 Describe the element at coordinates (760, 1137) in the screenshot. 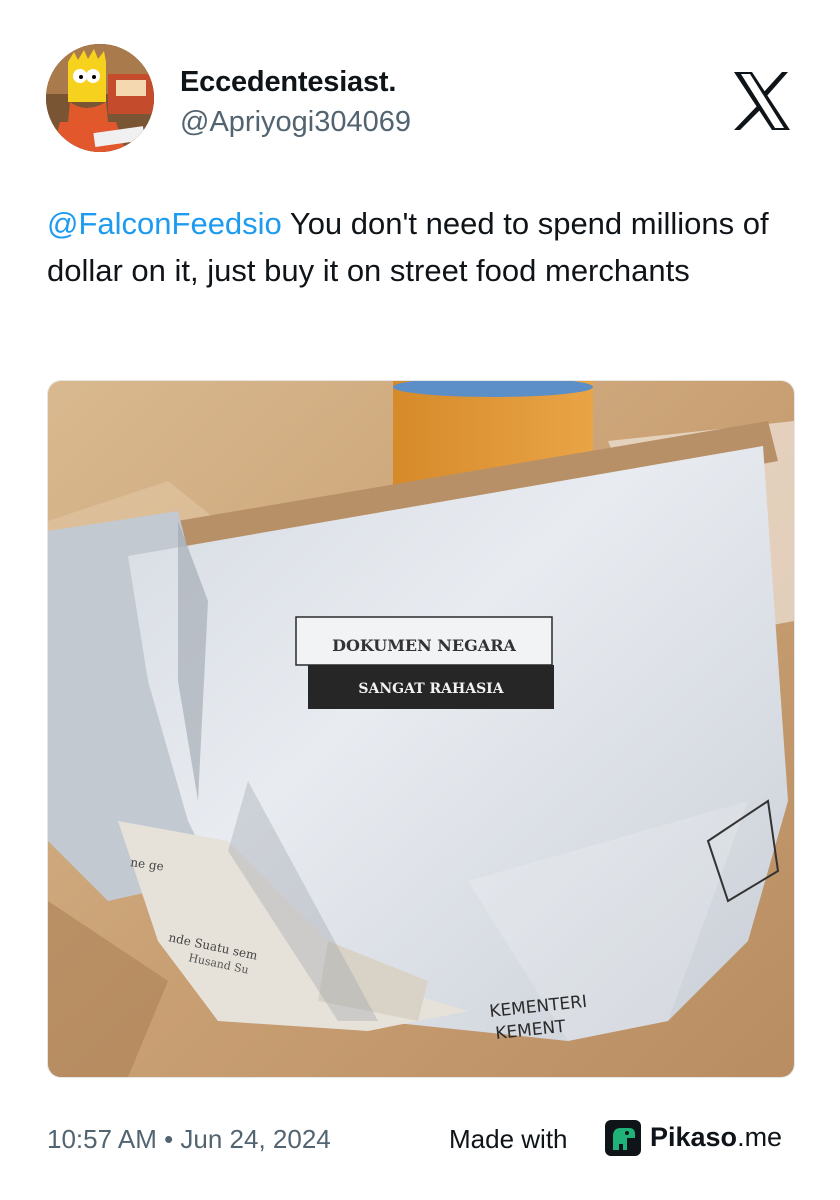

I see `brand-tld: .me` at that location.